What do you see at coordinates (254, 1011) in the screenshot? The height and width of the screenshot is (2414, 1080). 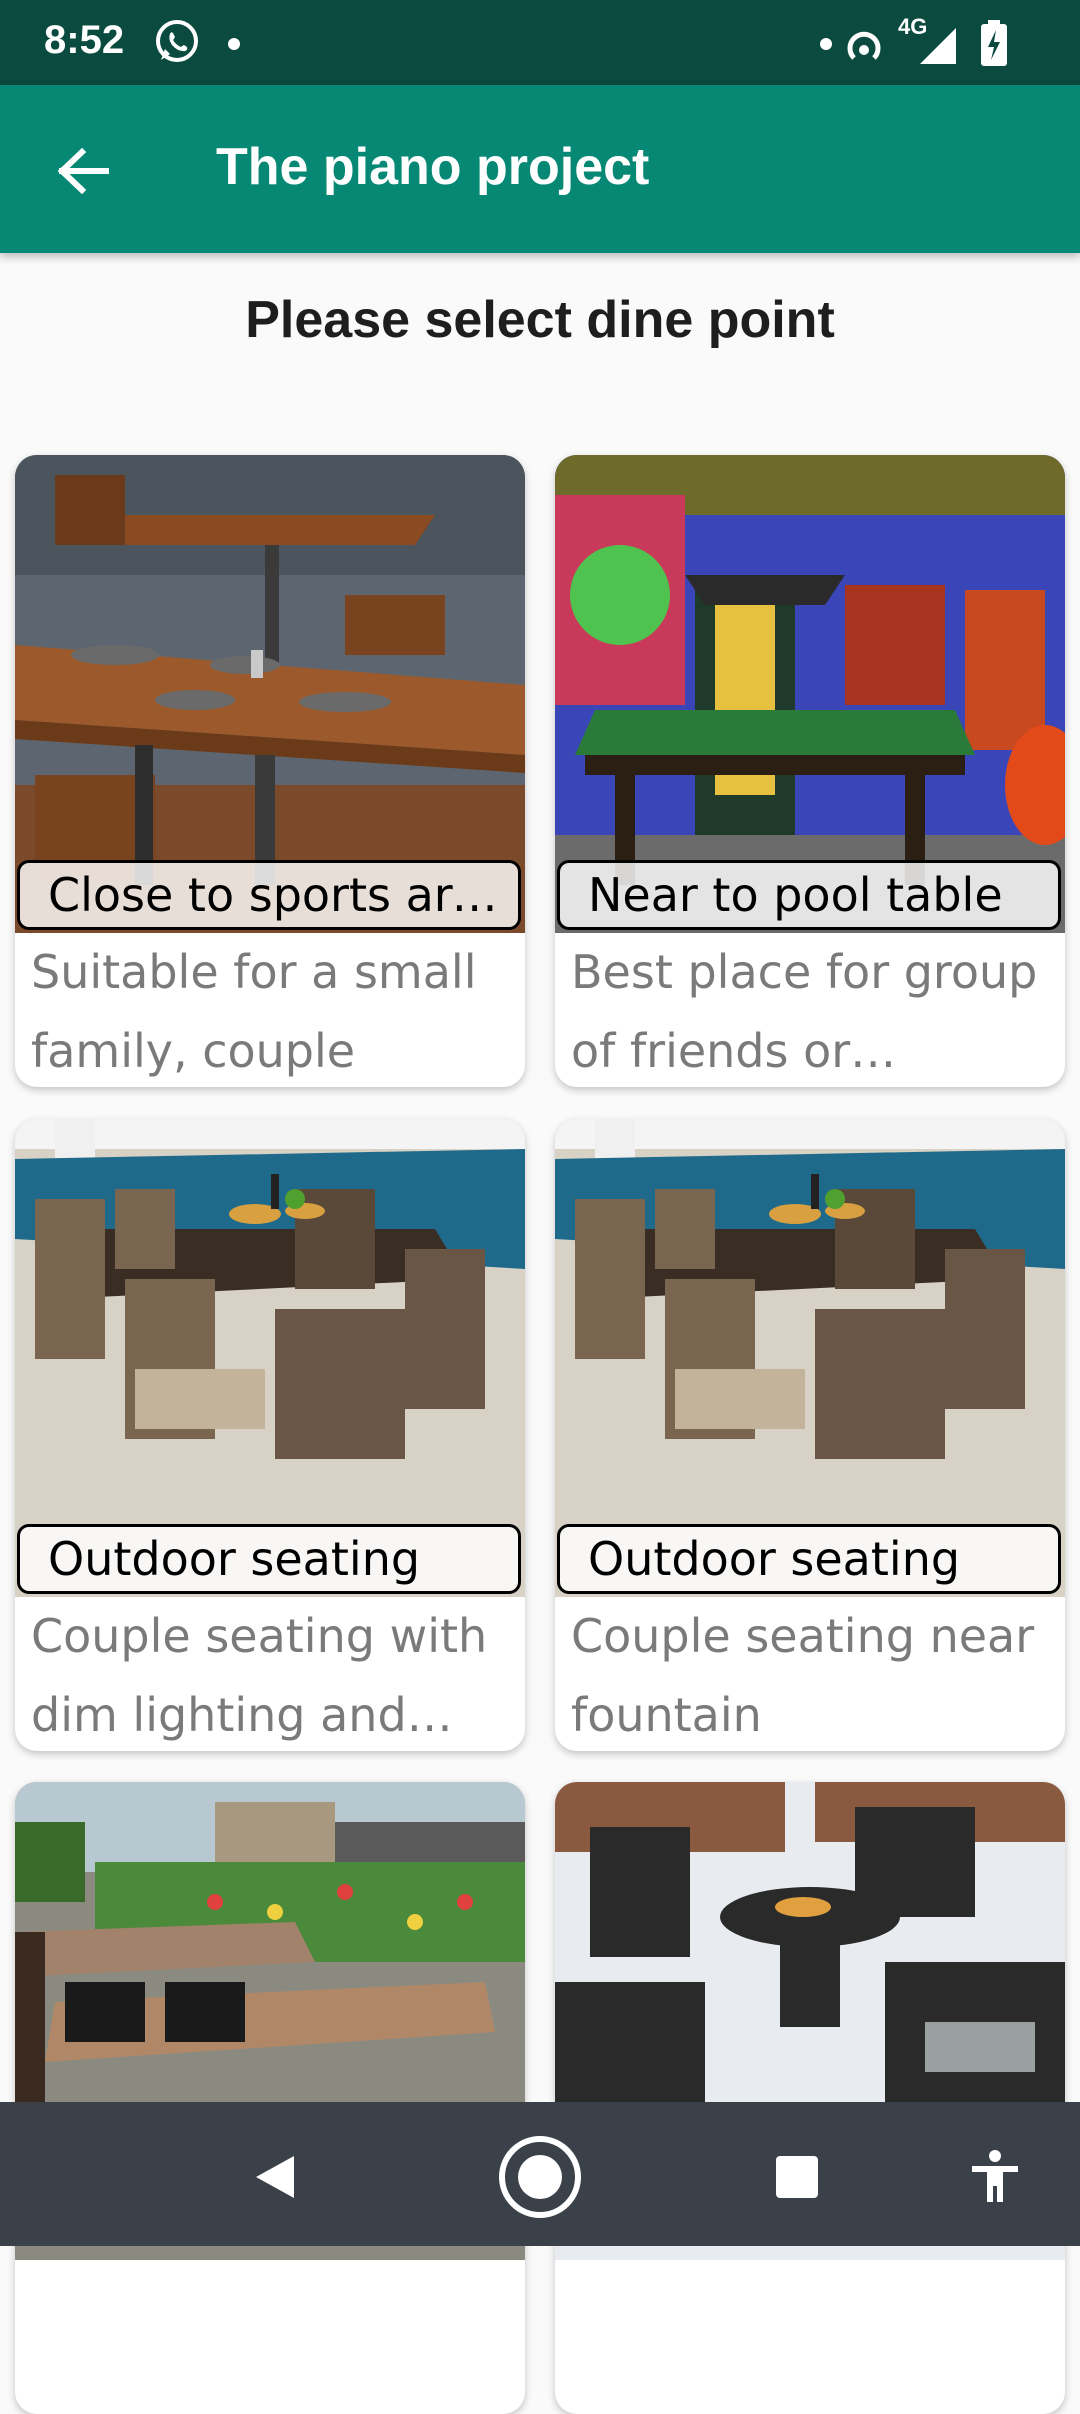 I see `card-description: Suitable for a small family, couple` at bounding box center [254, 1011].